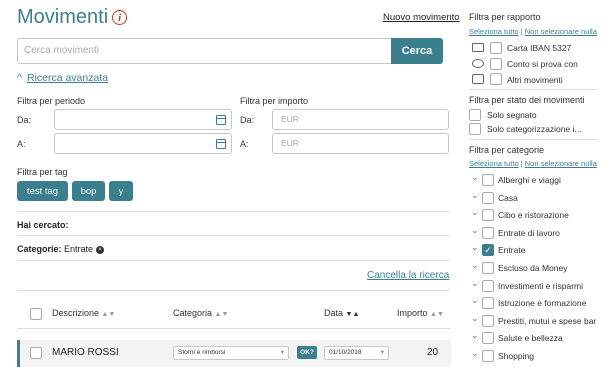 The width and height of the screenshot is (610, 367). Describe the element at coordinates (36, 314) in the screenshot. I see `select-all-checkbox` at that location.